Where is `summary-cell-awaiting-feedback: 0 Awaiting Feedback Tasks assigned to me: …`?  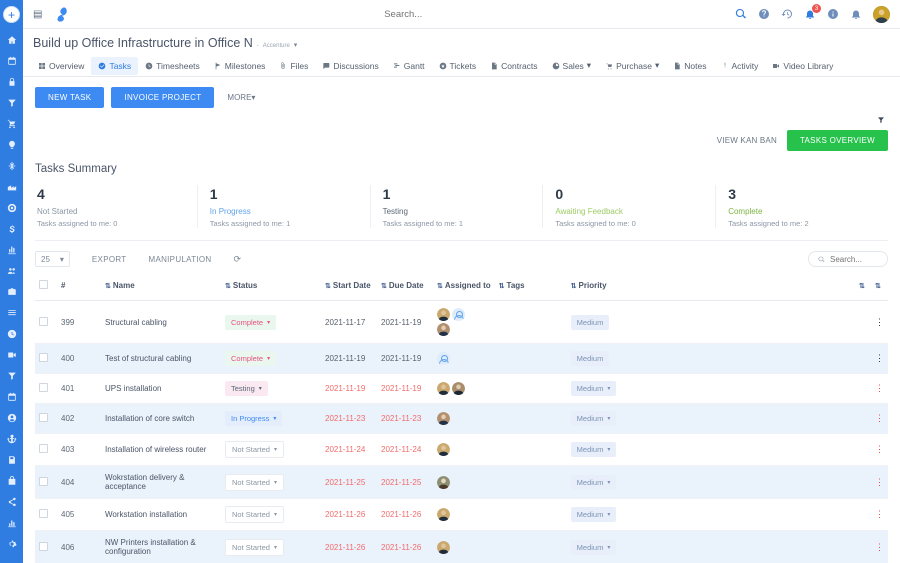
summary-cell-awaiting-feedback: 0 Awaiting Feedback Tasks assigned to me: … is located at coordinates (628, 207).